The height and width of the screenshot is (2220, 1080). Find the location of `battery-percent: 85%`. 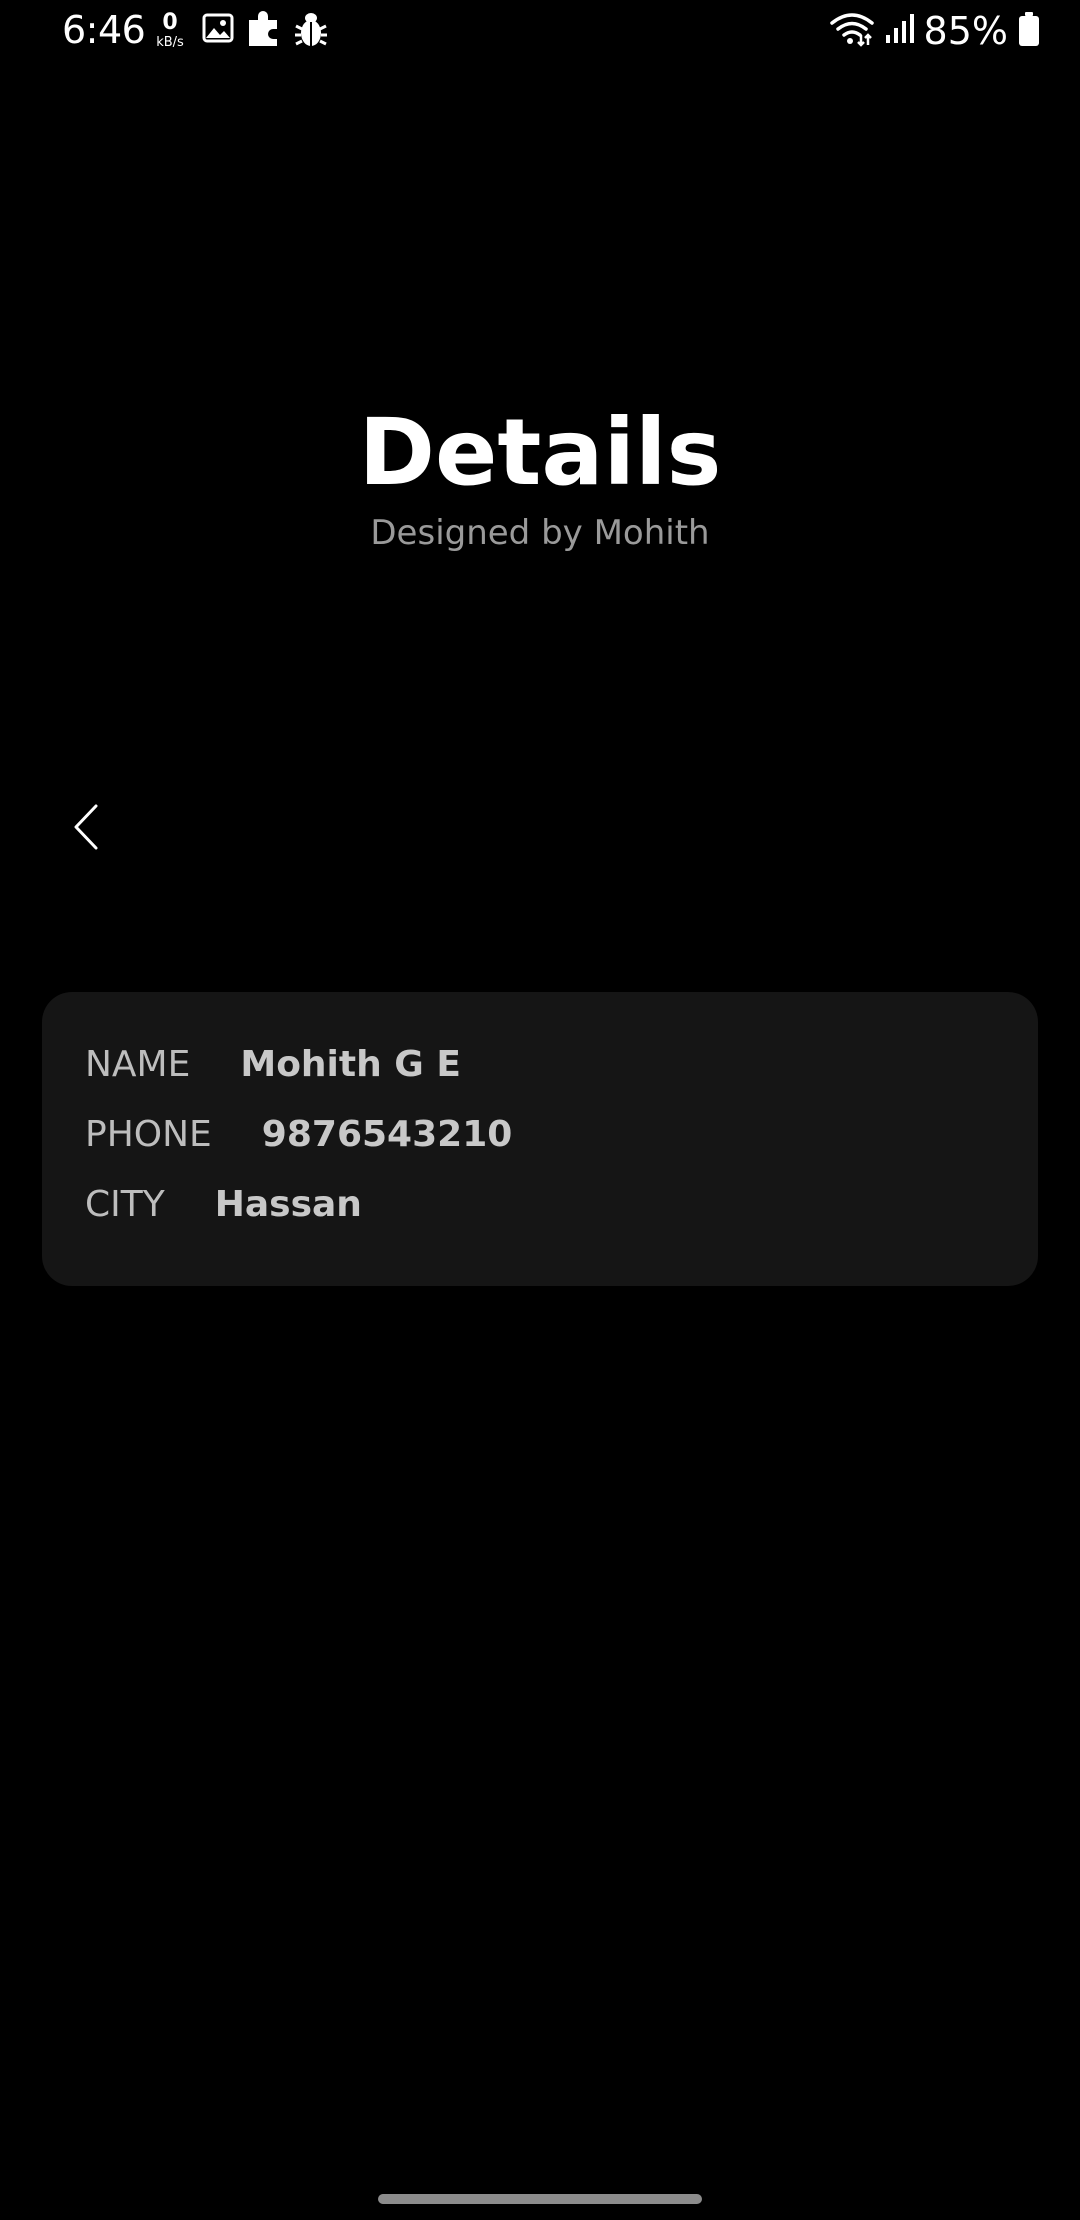

battery-percent: 85% is located at coordinates (965, 31).